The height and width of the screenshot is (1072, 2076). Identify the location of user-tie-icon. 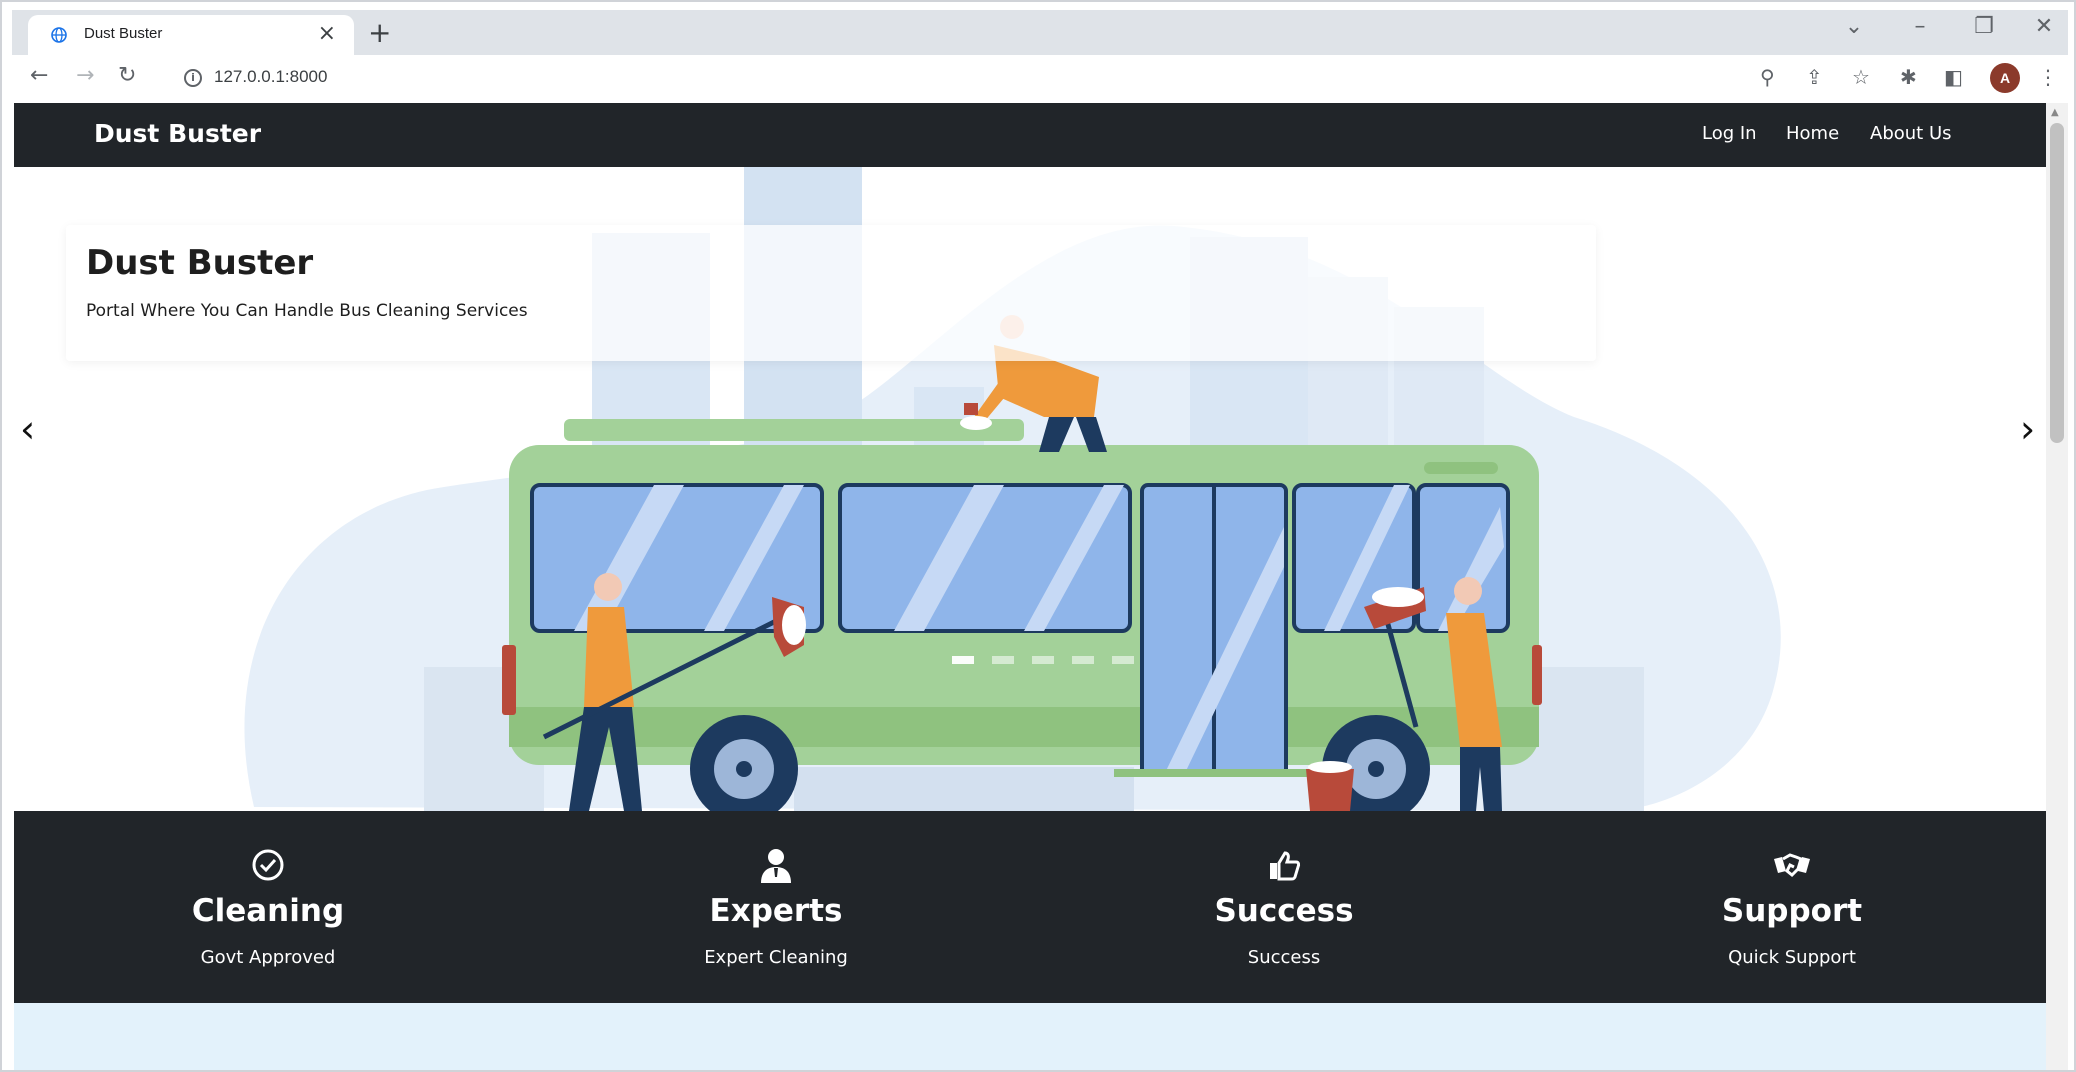
(776, 866).